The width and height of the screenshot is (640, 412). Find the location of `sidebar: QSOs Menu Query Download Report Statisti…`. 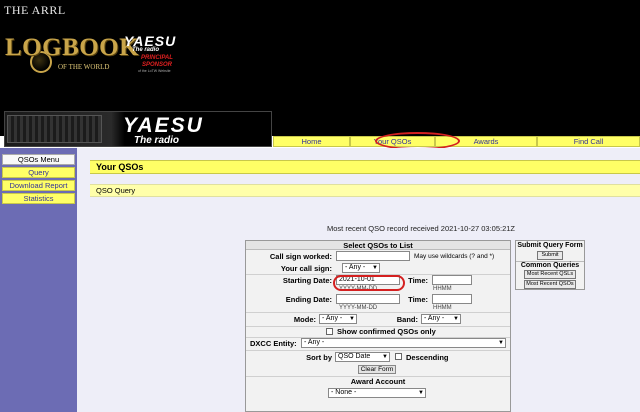

sidebar: QSOs Menu Query Download Report Statisti… is located at coordinates (38, 280).